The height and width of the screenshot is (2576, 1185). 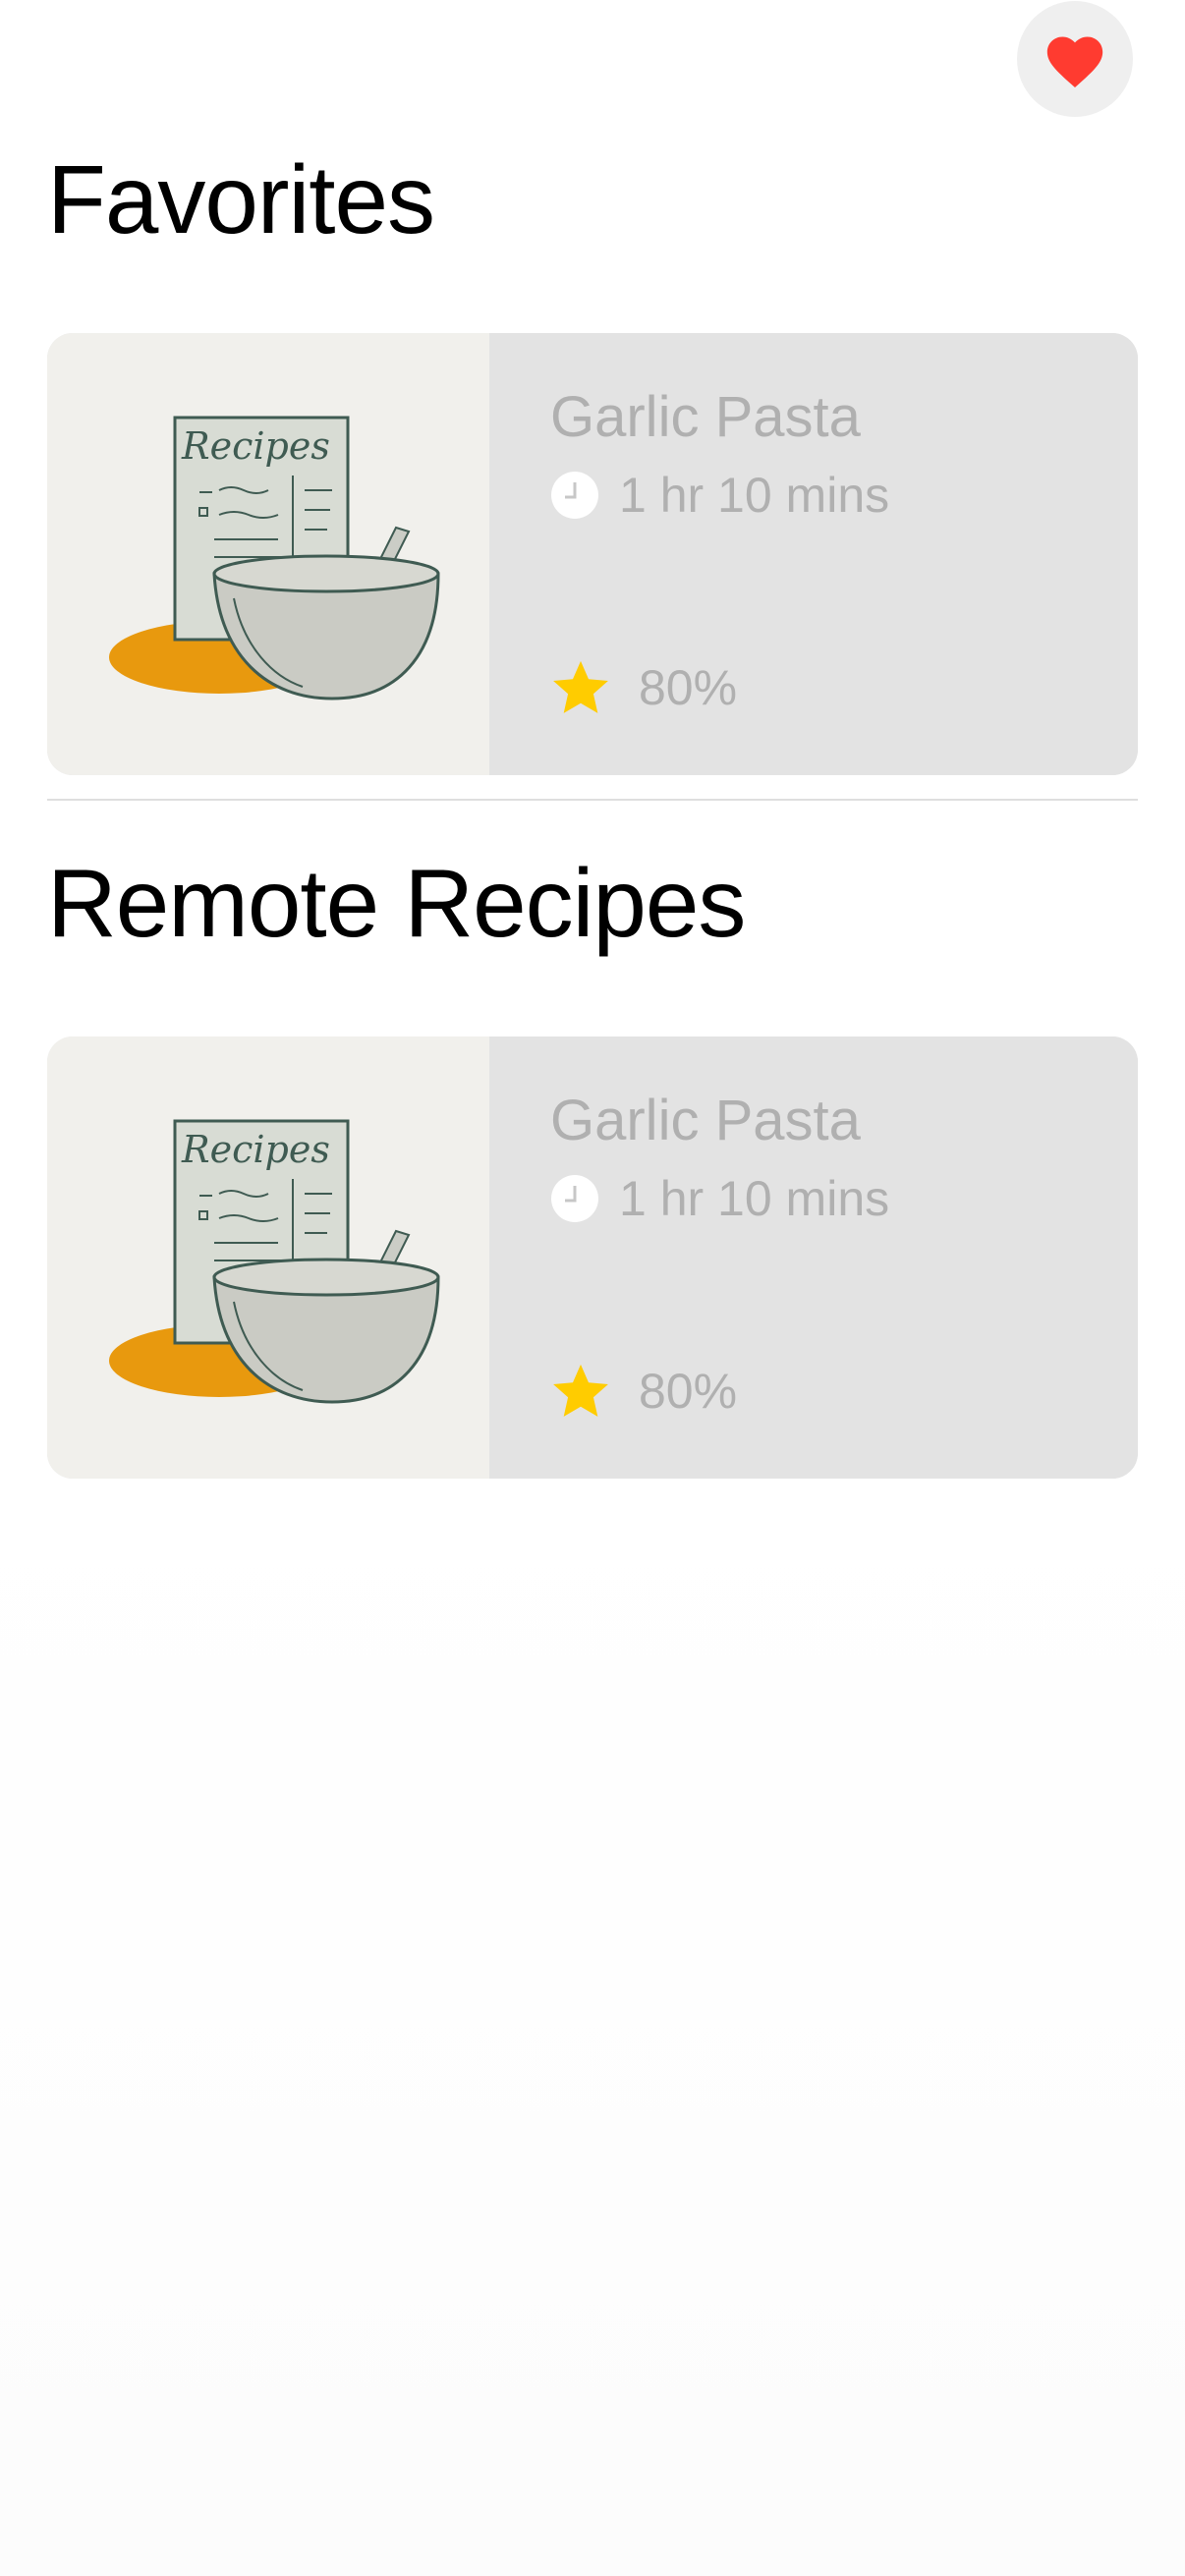 I want to click on remote-recipes-section-title: Remote Recipes, so click(x=397, y=903).